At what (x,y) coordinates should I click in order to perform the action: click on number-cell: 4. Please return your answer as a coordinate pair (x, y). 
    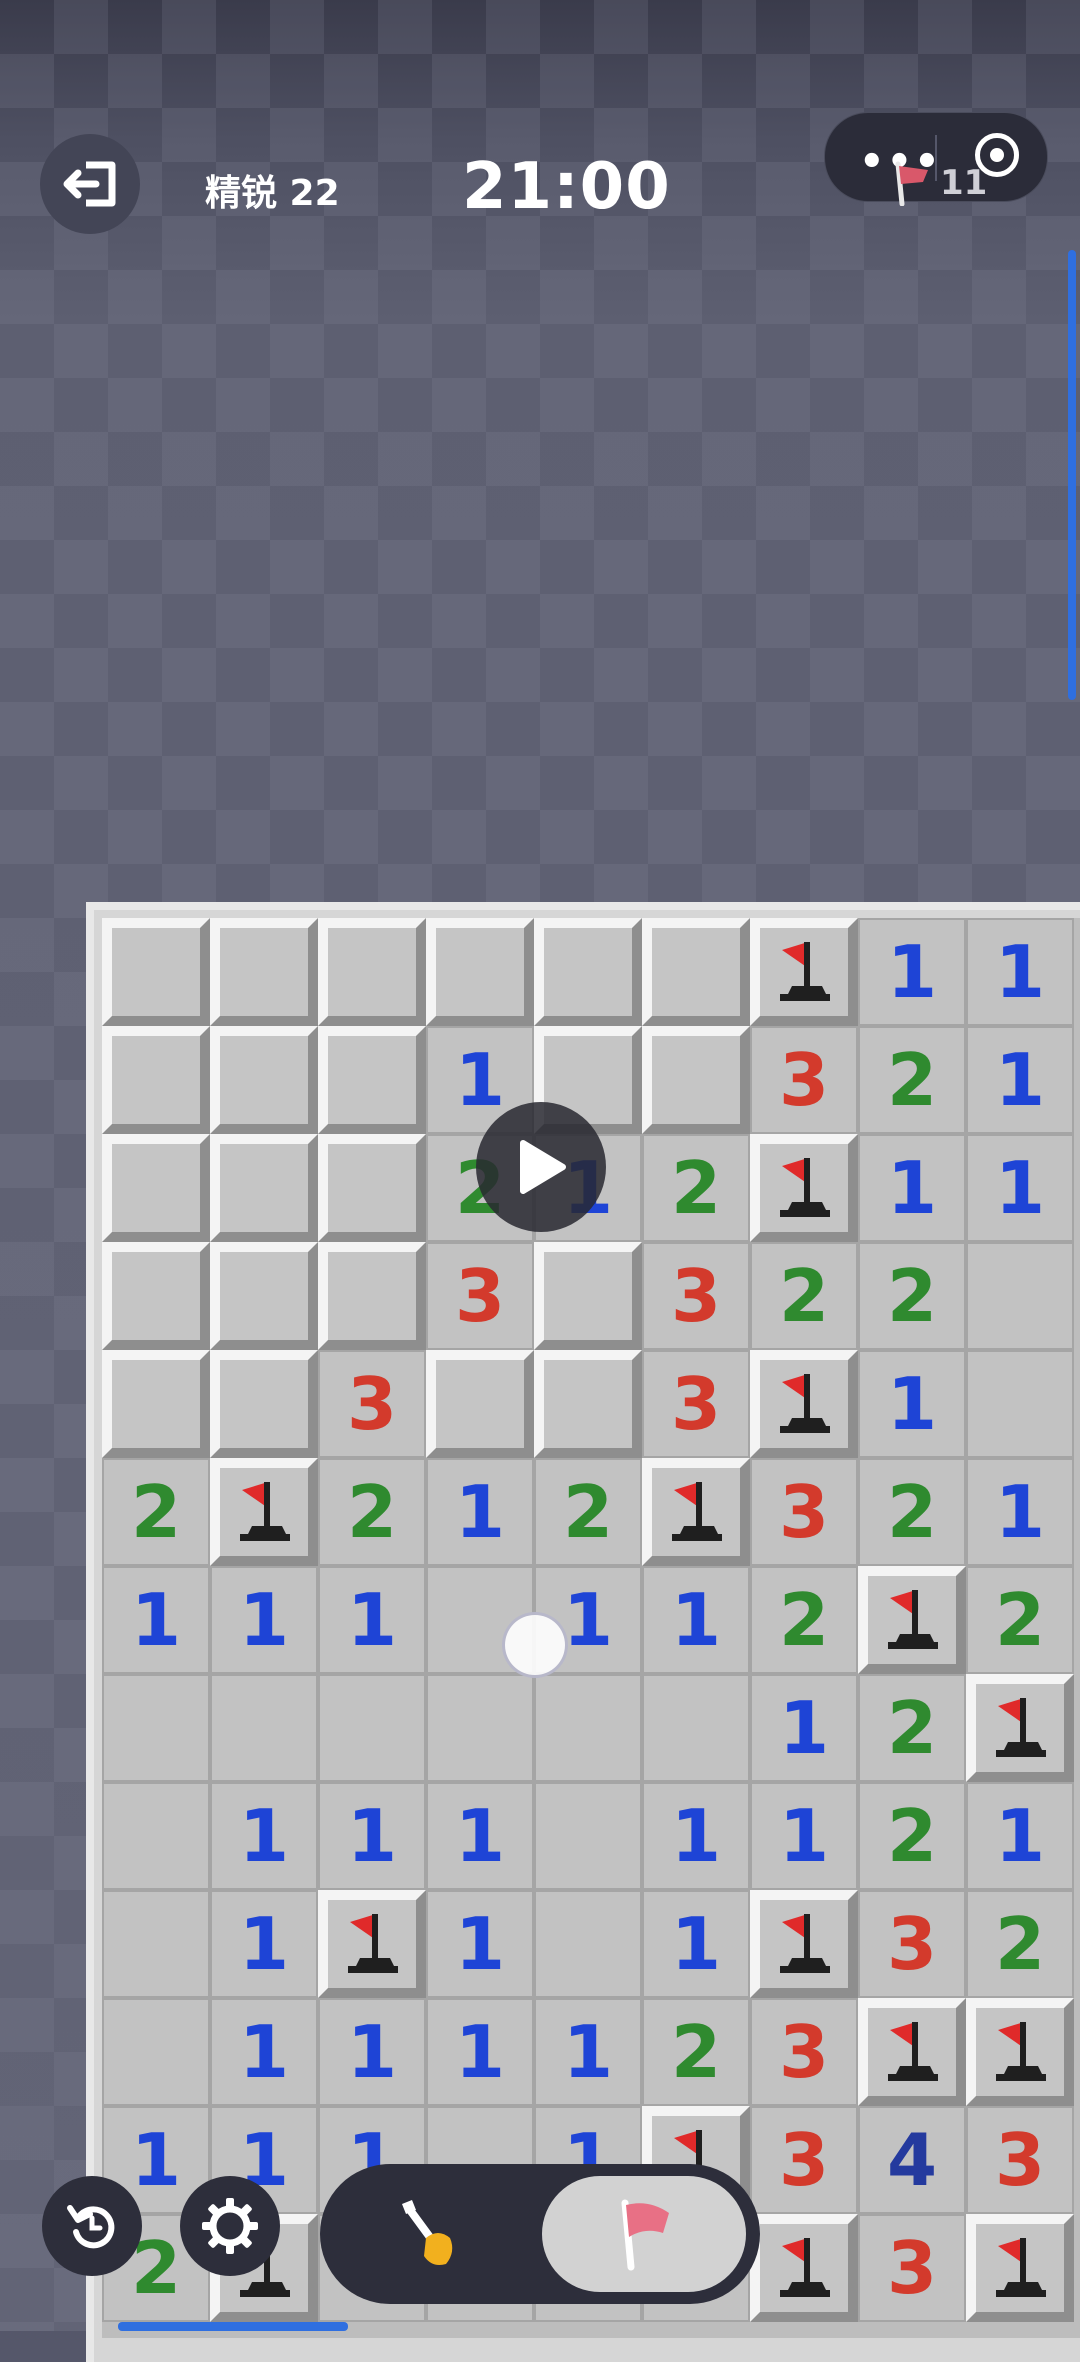
    Looking at the image, I should click on (912, 2160).